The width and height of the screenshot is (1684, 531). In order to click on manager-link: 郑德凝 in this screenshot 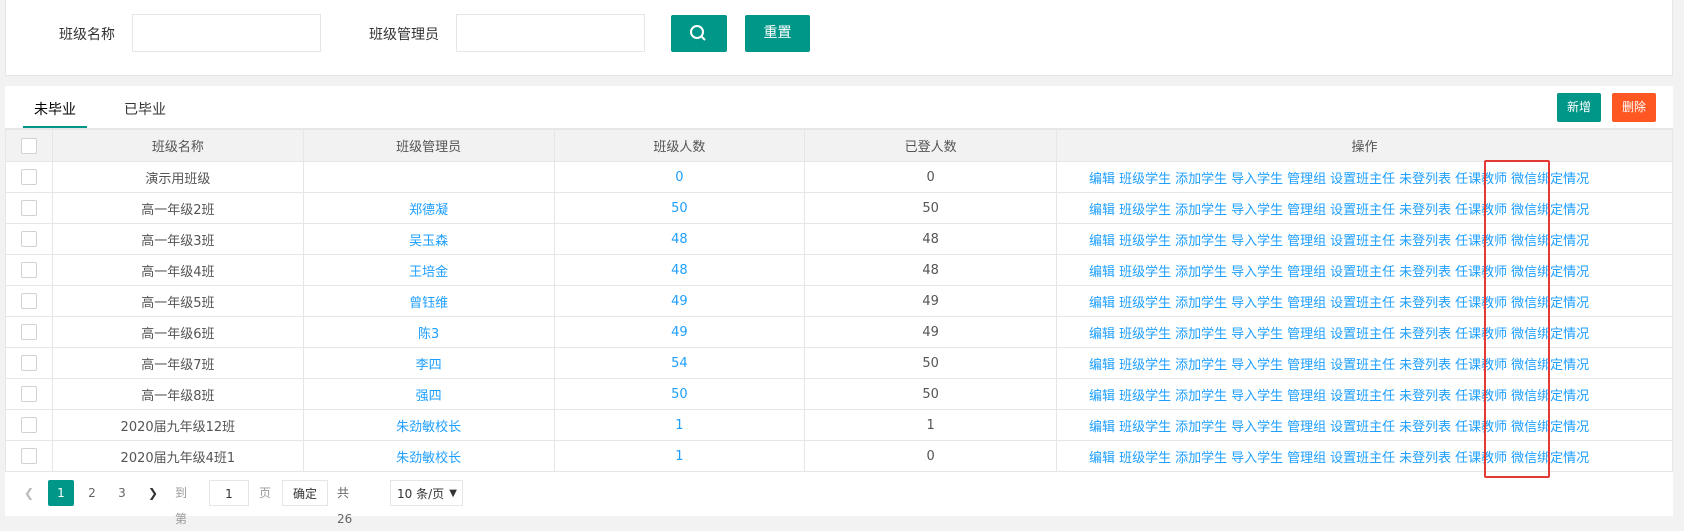, I will do `click(428, 208)`.